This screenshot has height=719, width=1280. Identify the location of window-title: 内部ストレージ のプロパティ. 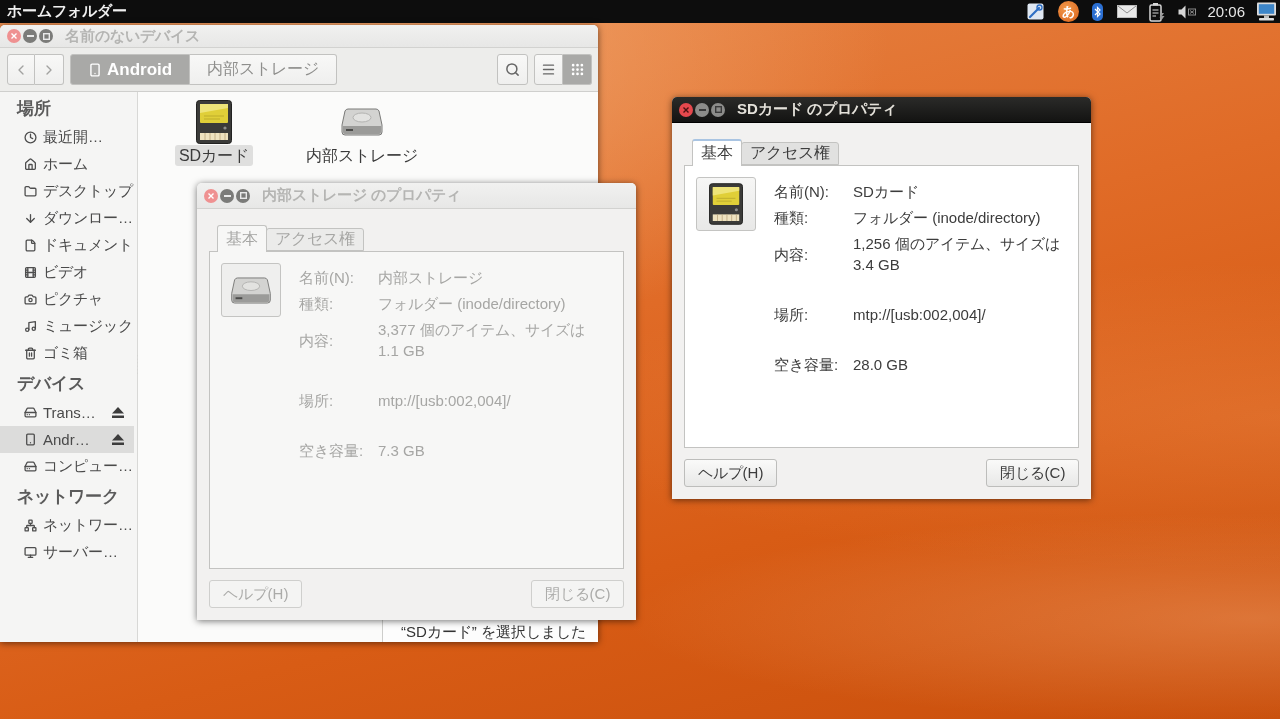
(362, 195).